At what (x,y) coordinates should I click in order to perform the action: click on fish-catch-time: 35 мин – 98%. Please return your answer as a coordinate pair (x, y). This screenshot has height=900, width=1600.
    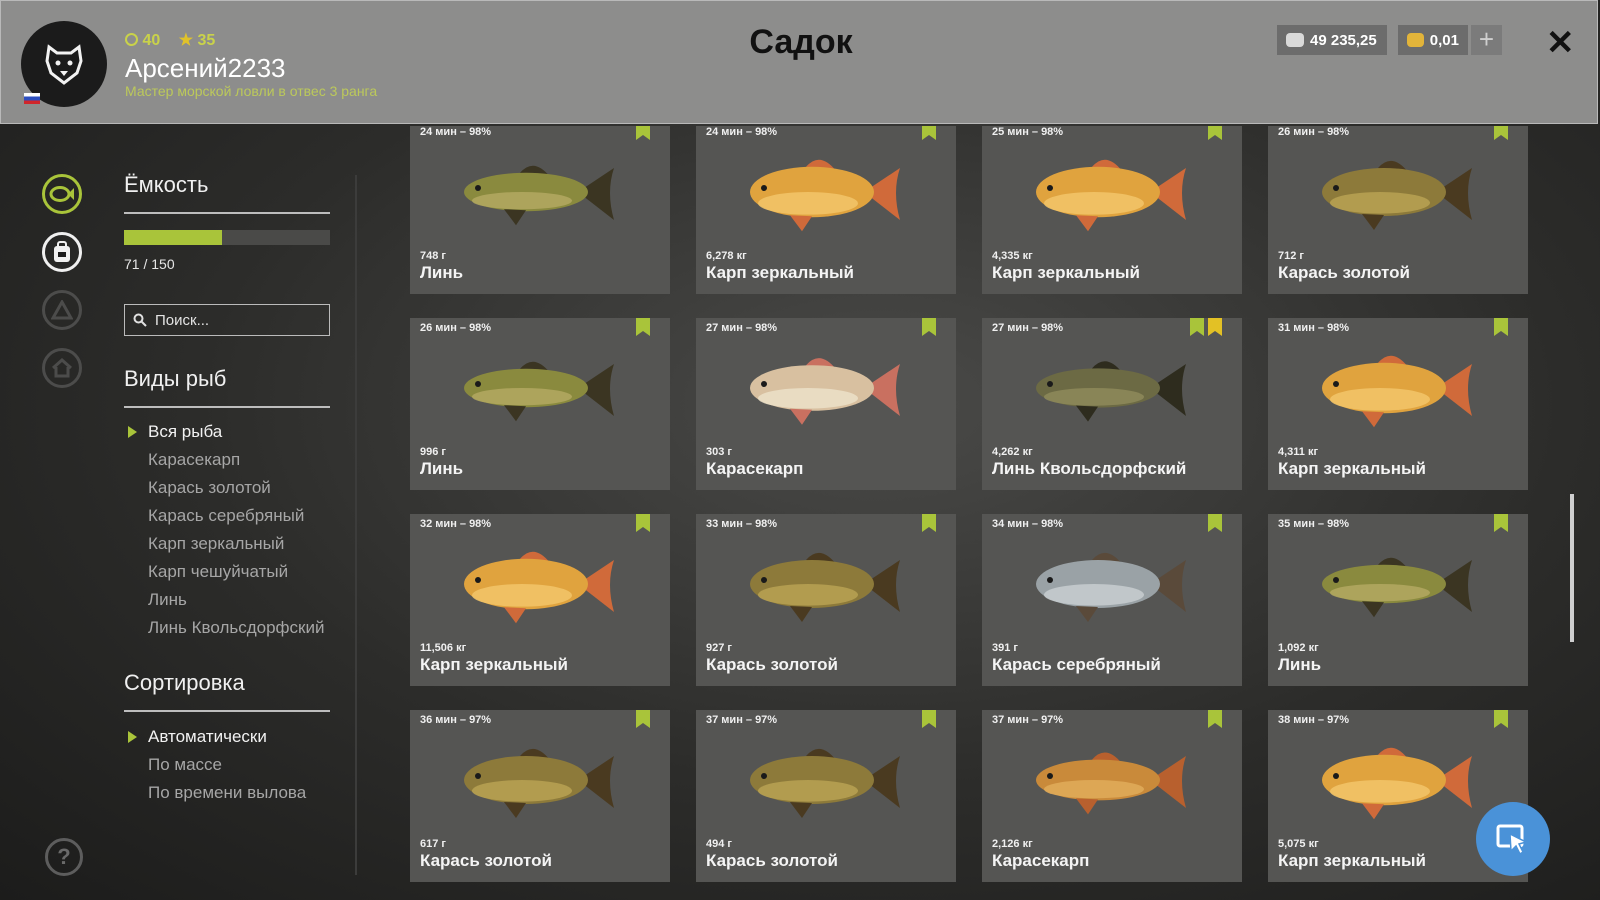
    Looking at the image, I should click on (1314, 524).